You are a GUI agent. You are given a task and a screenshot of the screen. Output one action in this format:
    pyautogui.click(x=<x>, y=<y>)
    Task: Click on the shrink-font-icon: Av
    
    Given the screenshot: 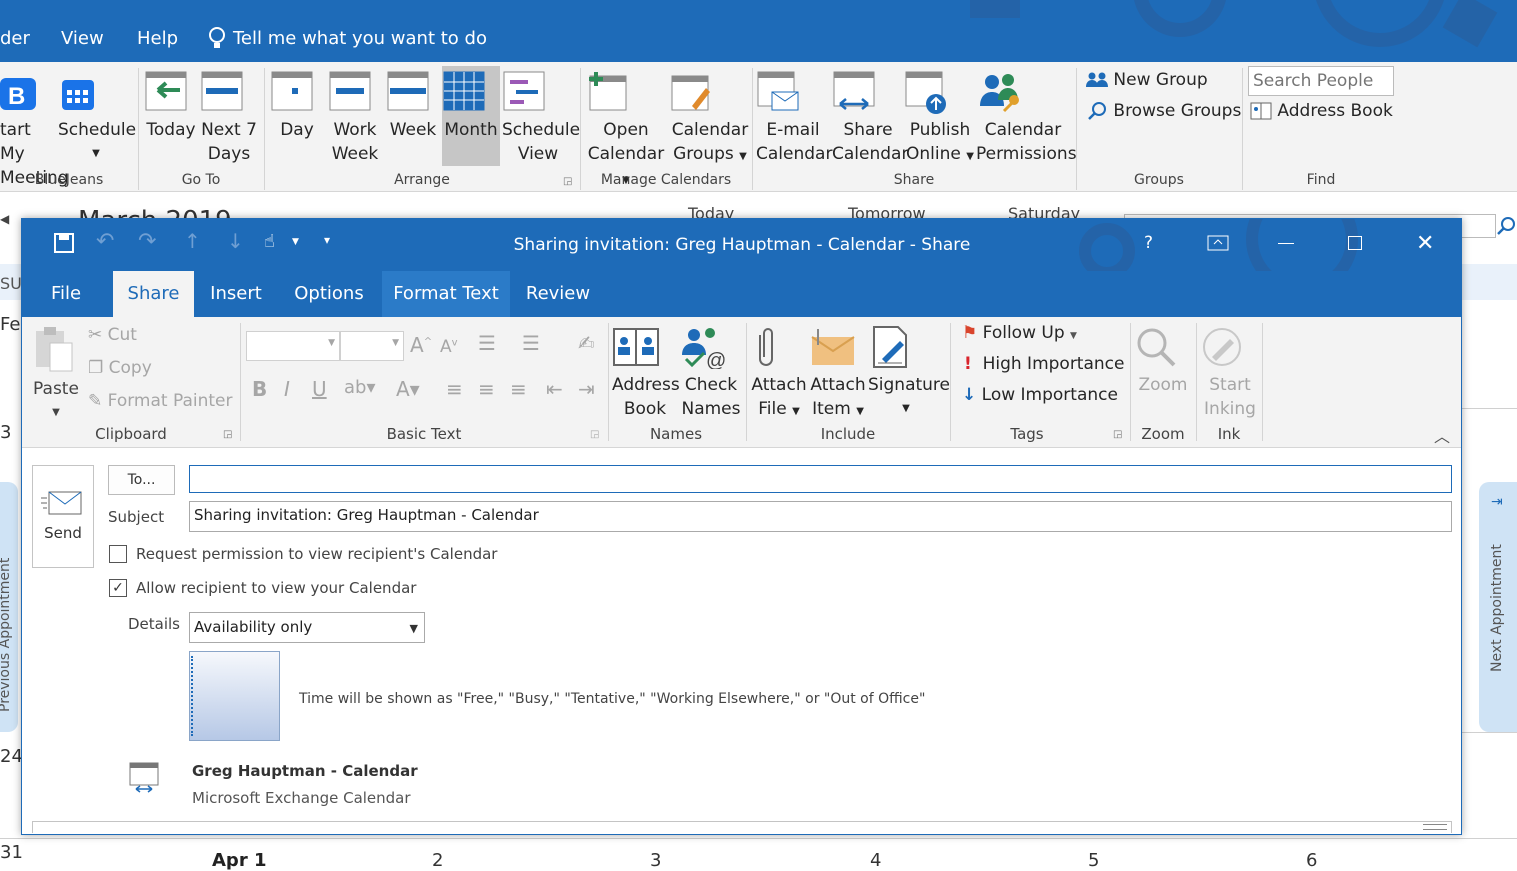 What is the action you would take?
    pyautogui.click(x=449, y=347)
    